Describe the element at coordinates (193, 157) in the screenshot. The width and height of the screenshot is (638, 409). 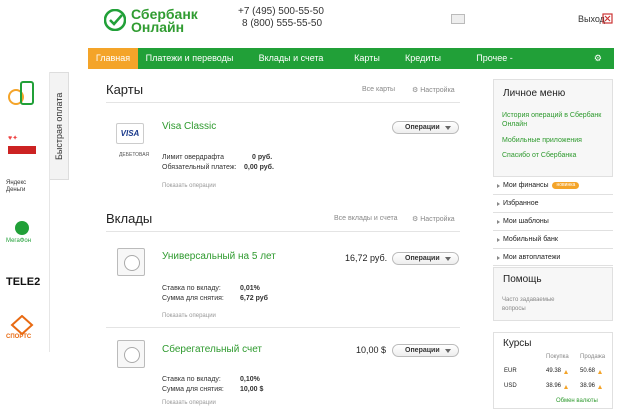
I see `overdraft-label: Лимит овердрафта` at that location.